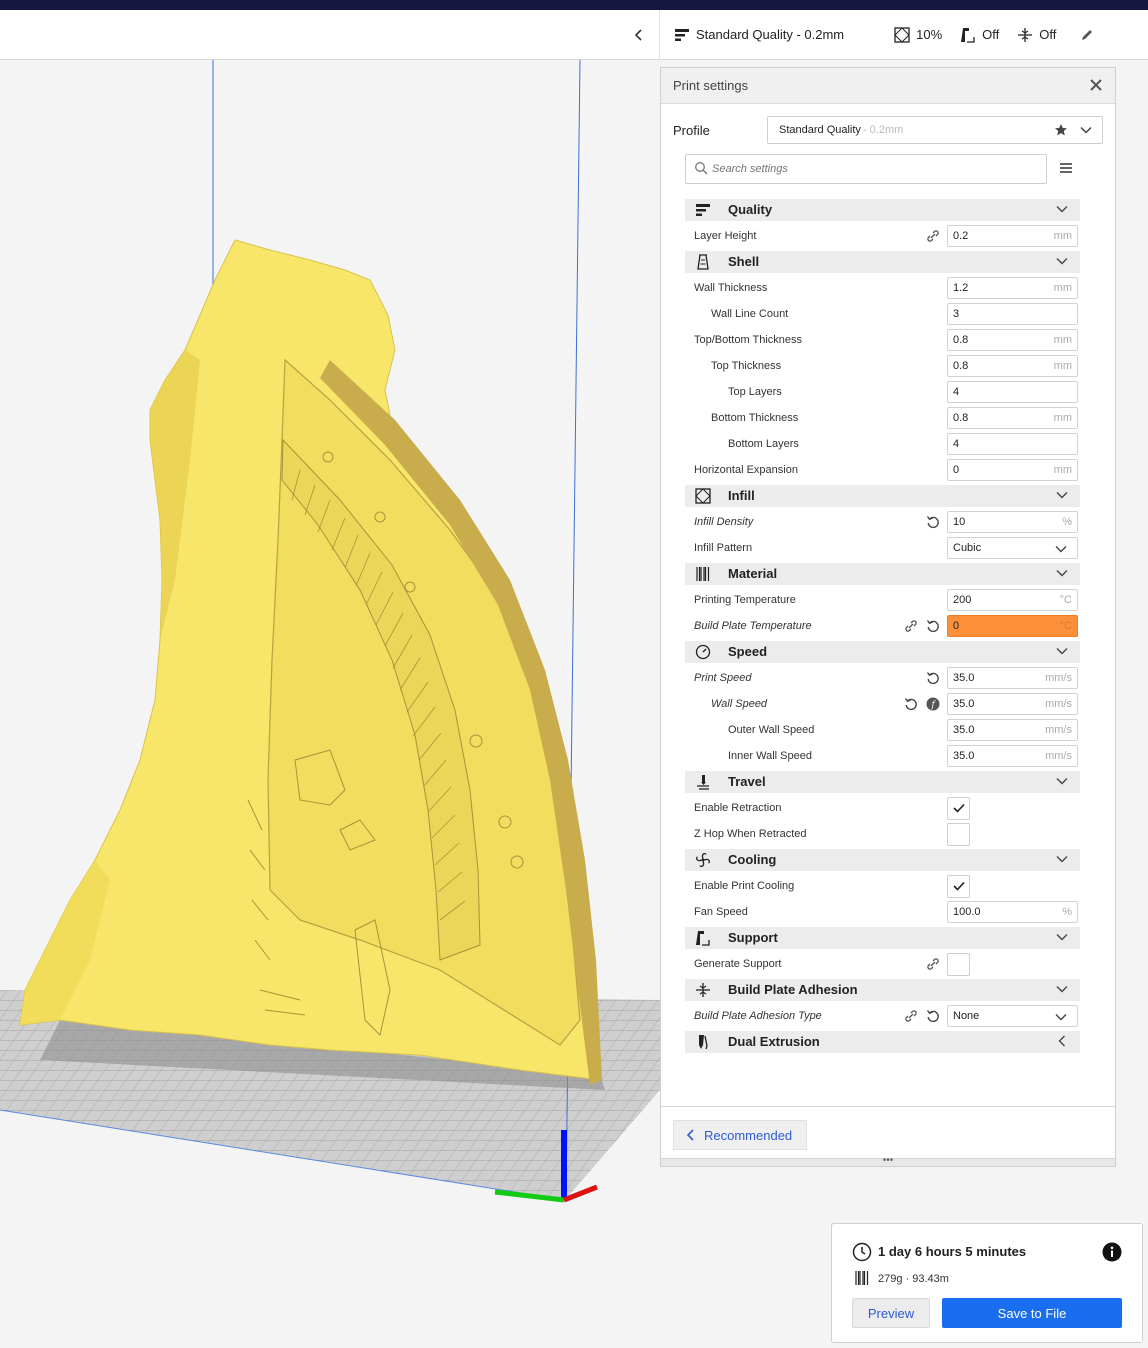 The width and height of the screenshot is (1148, 1348). What do you see at coordinates (1012, 366) in the screenshot?
I see `top-thickness-input: 0.8 mm` at bounding box center [1012, 366].